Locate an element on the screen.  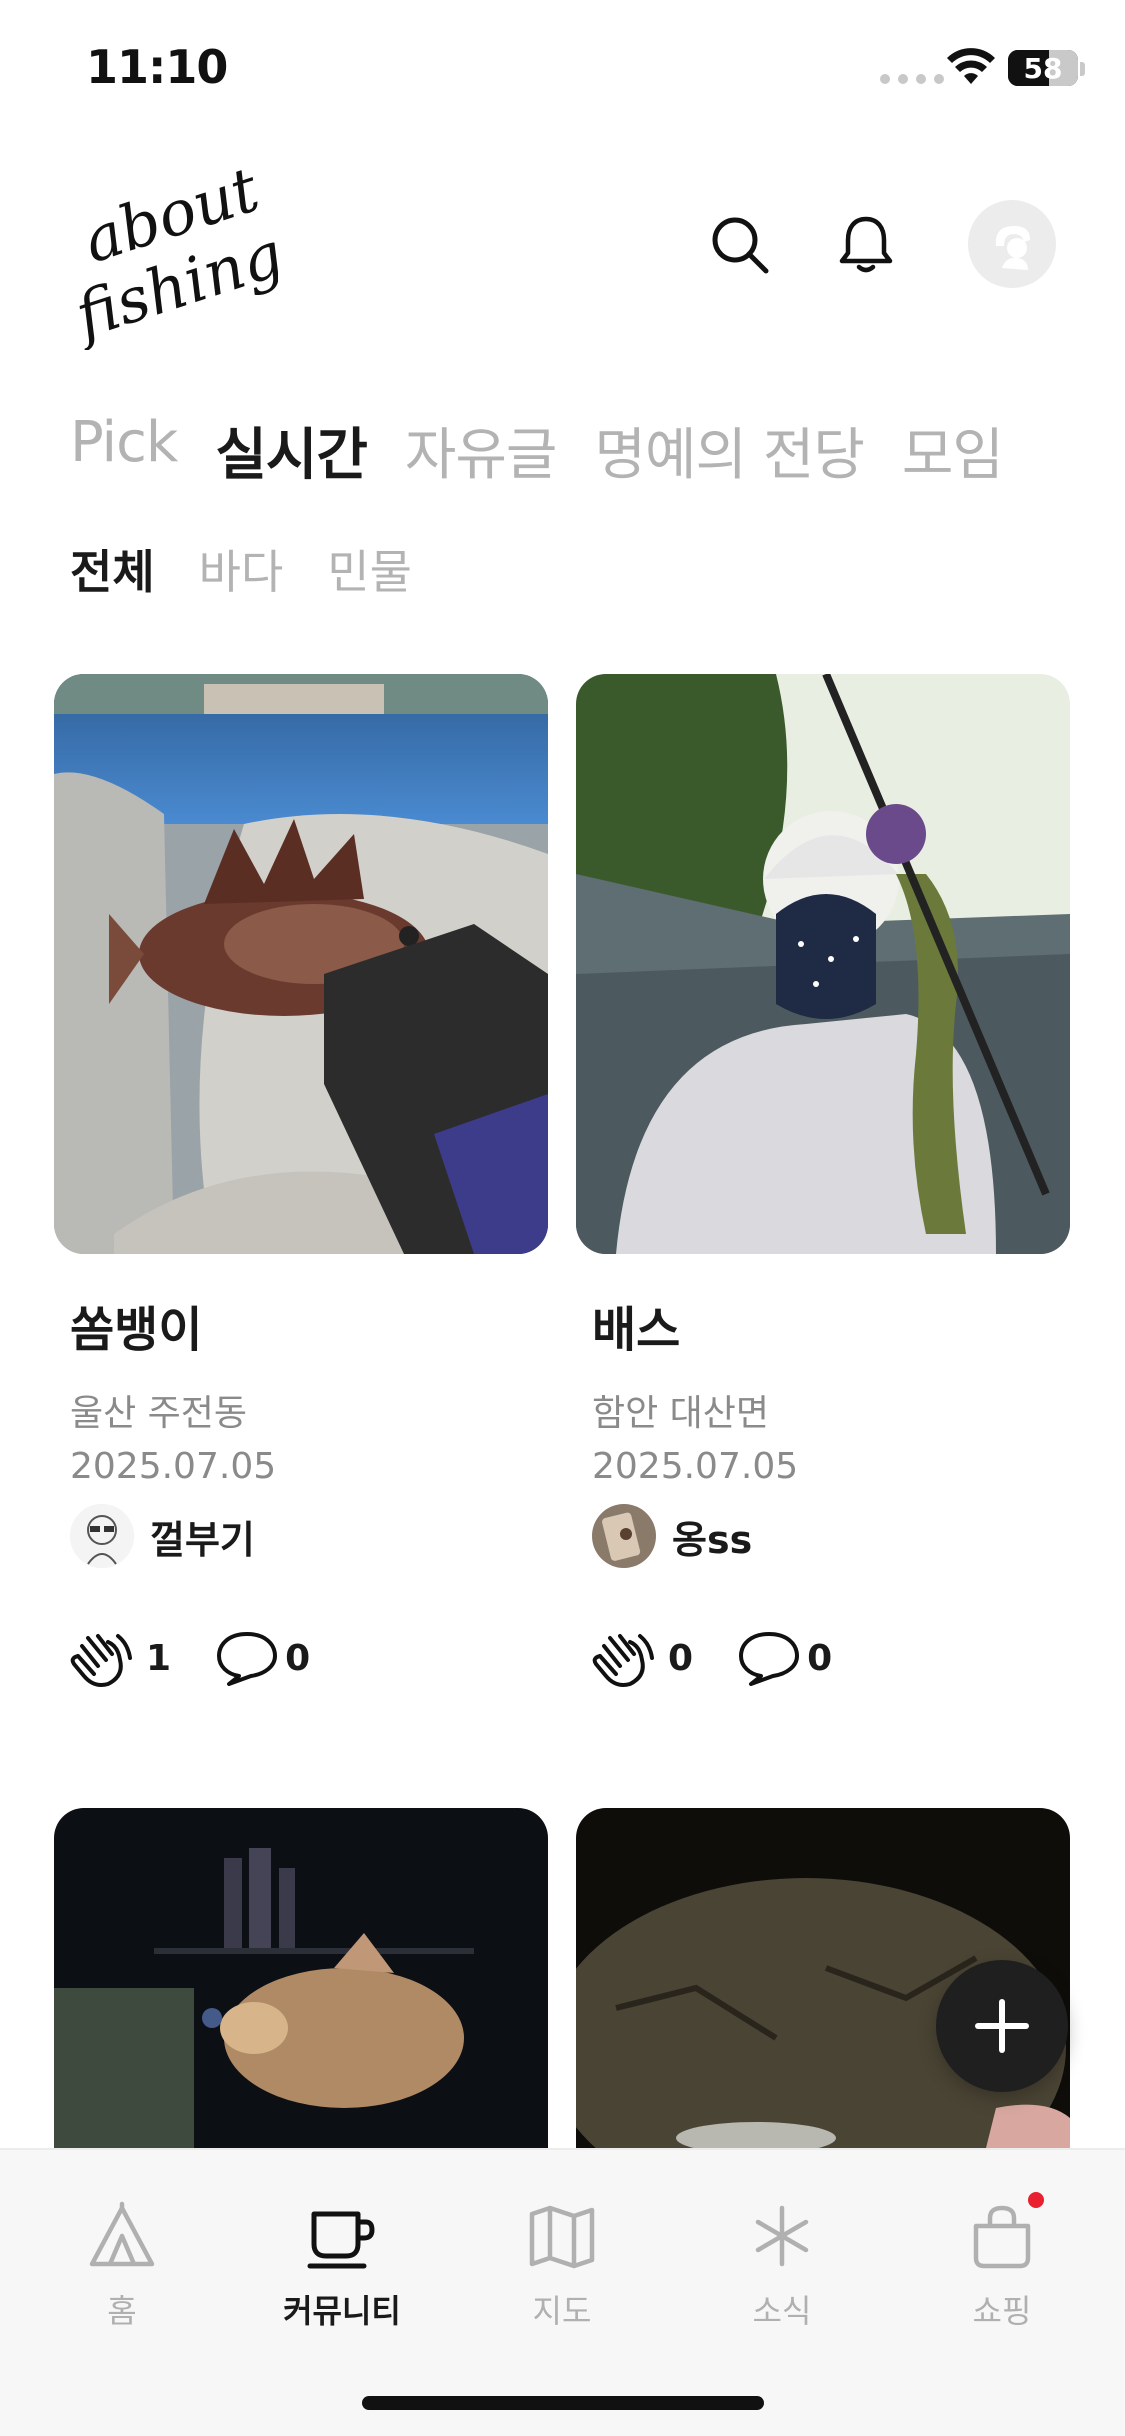
notifications-button is located at coordinates (866, 245).